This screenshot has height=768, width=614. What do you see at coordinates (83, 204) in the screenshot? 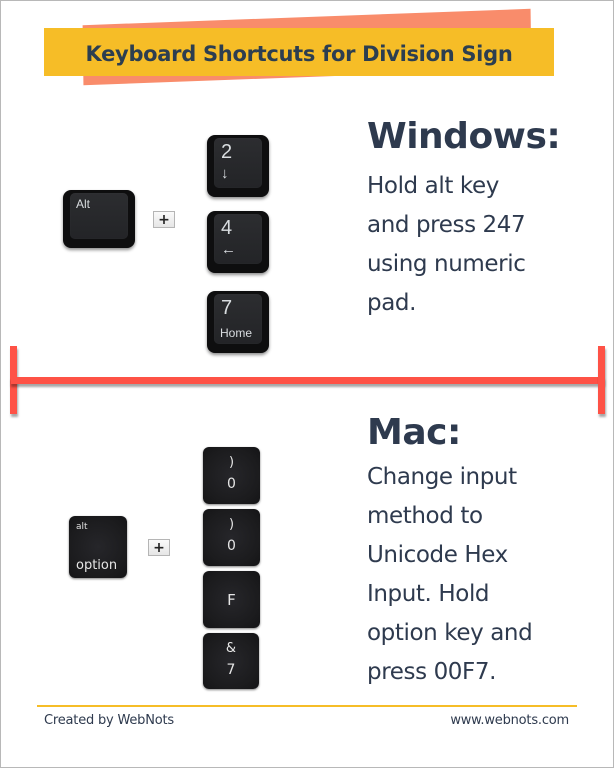
I see `key-label: Alt` at bounding box center [83, 204].